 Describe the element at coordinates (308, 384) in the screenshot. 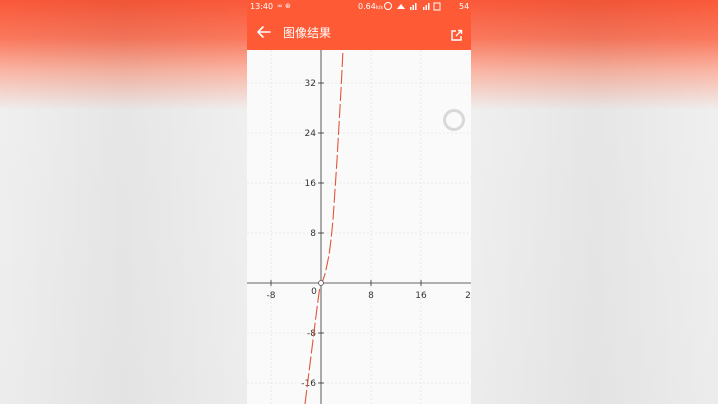

I see `y-tick-label: -16` at that location.